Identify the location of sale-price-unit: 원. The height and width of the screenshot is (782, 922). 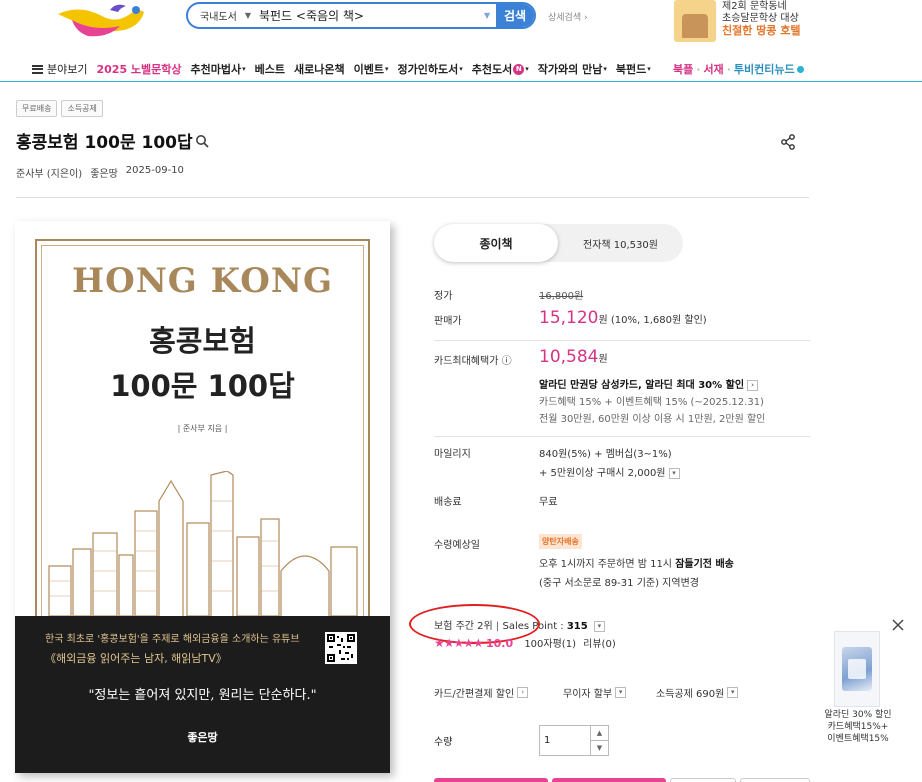
(603, 320).